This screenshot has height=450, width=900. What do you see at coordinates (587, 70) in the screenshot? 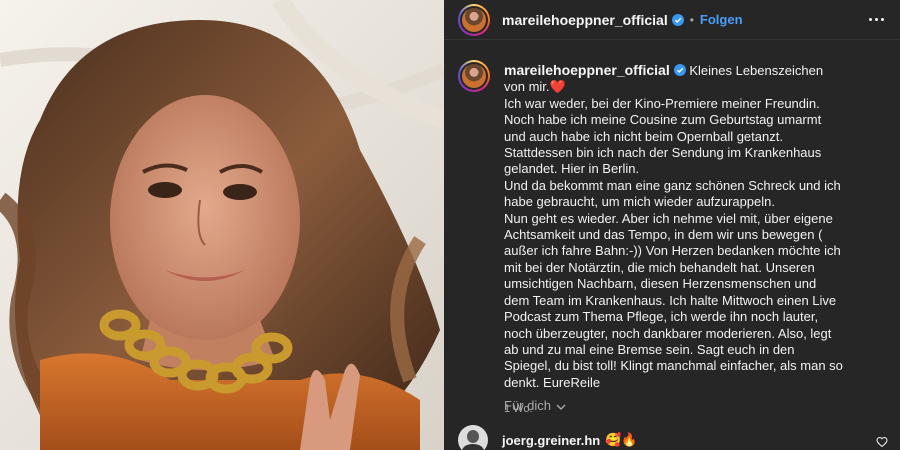
I see `caption-author-username: mareilehoeppner_official` at bounding box center [587, 70].